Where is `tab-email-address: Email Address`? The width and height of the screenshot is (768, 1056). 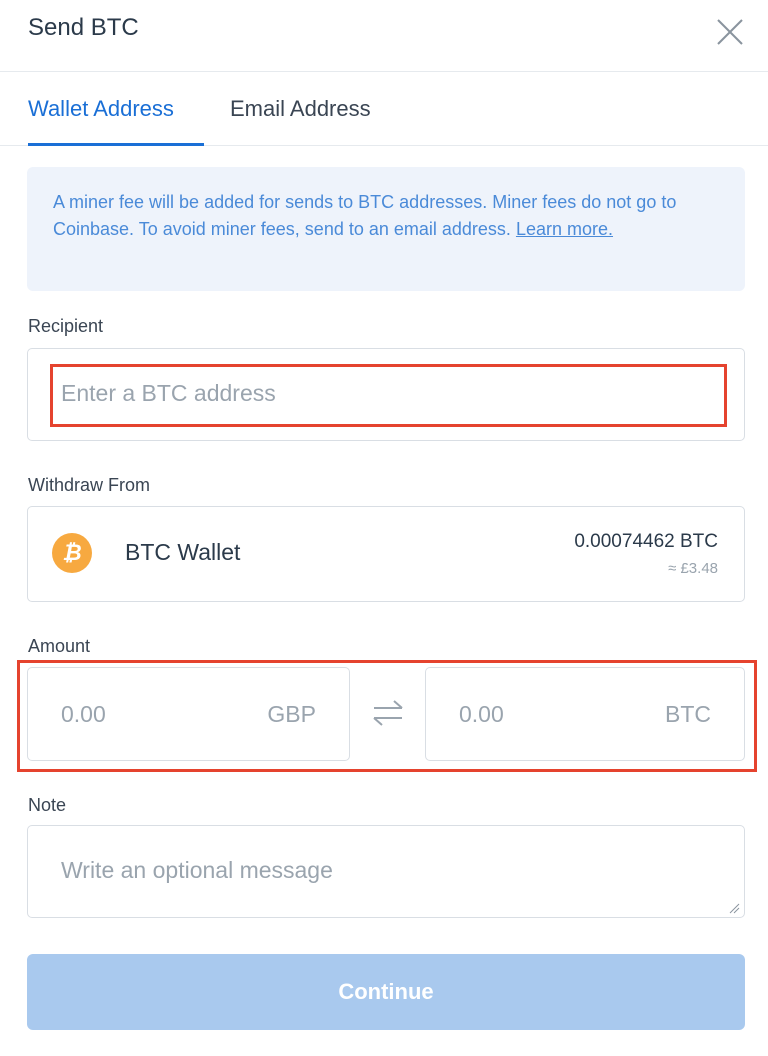 tab-email-address: Email Address is located at coordinates (300, 109).